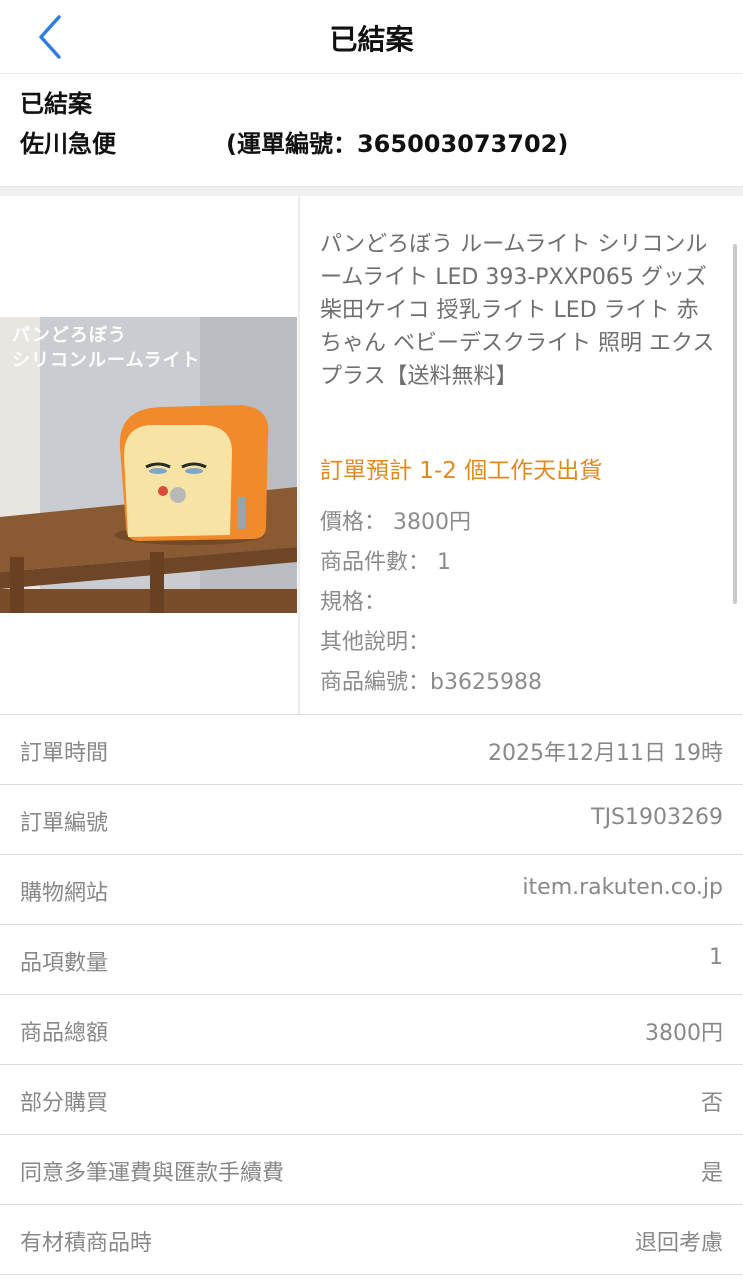 The width and height of the screenshot is (743, 1280). Describe the element at coordinates (711, 1173) in the screenshot. I see `detail-value: 是` at that location.